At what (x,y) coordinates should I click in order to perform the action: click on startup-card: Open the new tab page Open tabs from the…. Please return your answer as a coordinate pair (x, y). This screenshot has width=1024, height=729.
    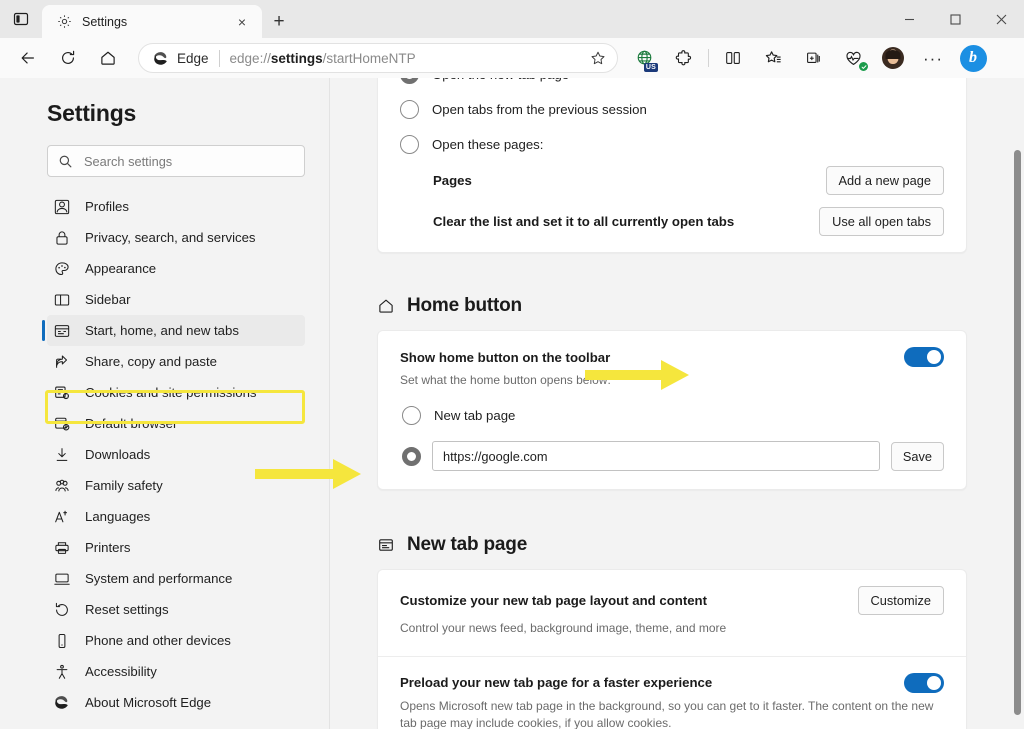
    Looking at the image, I should click on (672, 165).